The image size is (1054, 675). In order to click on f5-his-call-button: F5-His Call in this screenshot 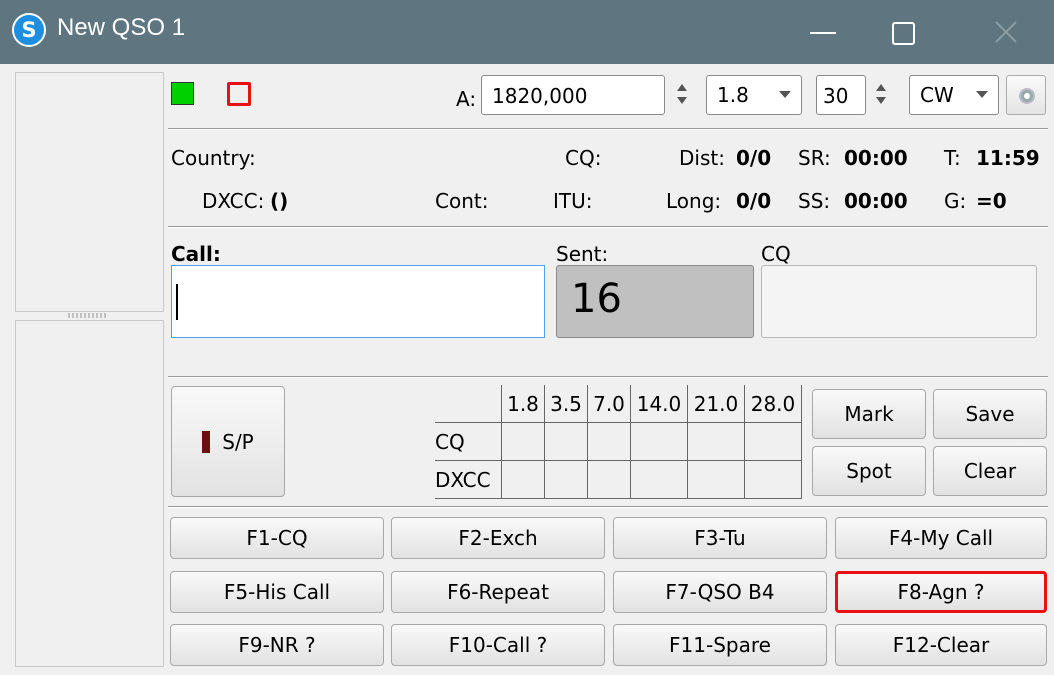, I will do `click(277, 592)`.